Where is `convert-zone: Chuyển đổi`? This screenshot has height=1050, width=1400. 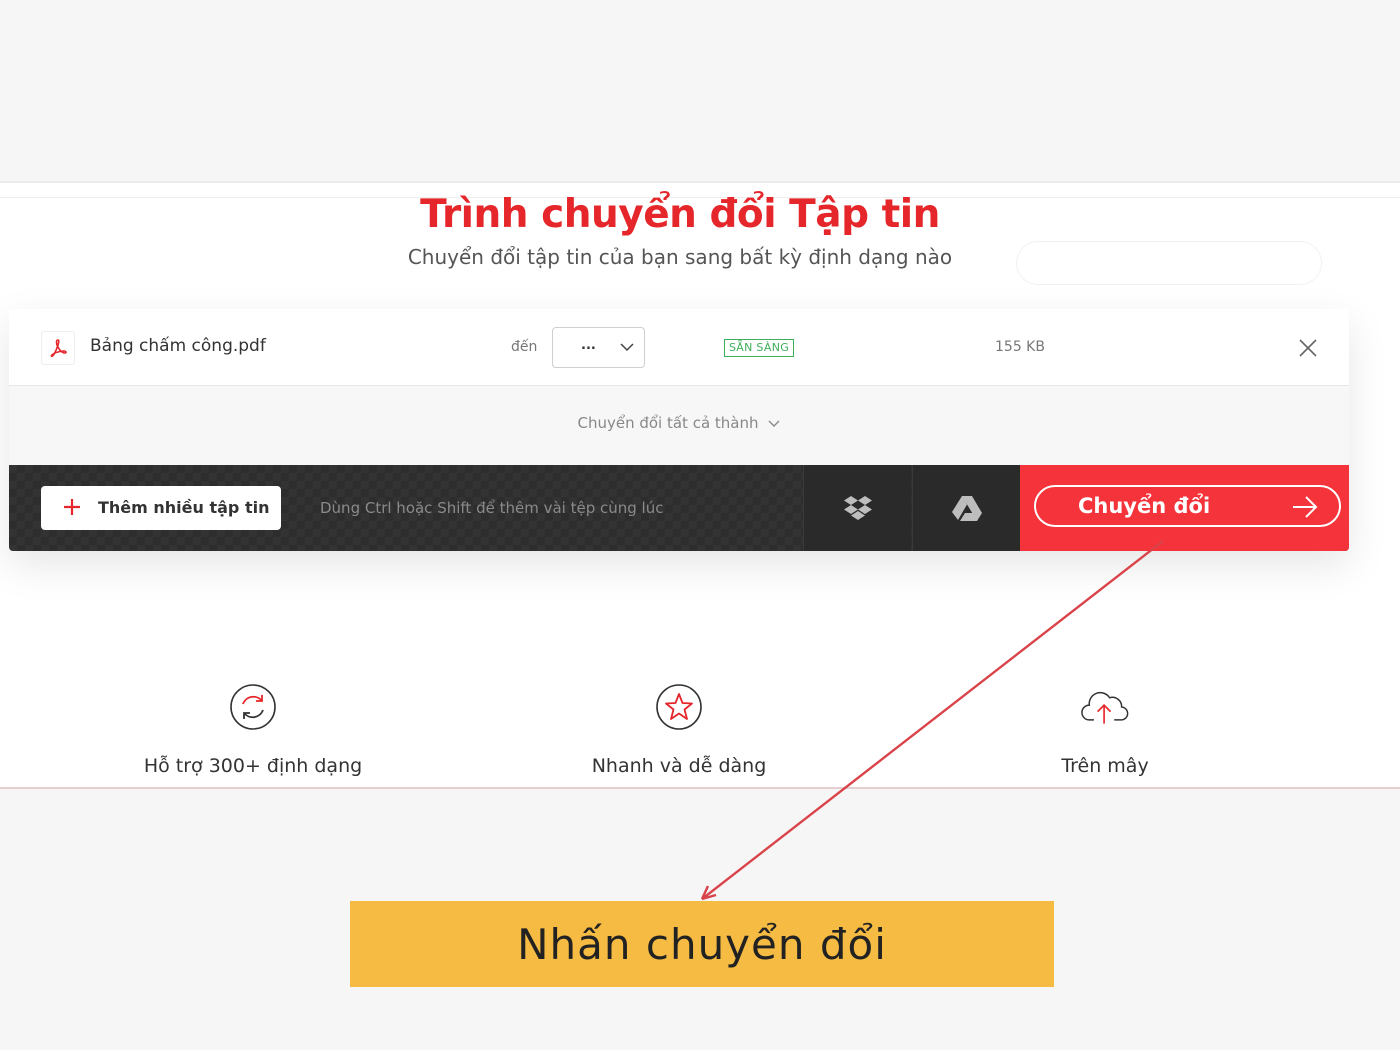 convert-zone: Chuyển đổi is located at coordinates (1184, 508).